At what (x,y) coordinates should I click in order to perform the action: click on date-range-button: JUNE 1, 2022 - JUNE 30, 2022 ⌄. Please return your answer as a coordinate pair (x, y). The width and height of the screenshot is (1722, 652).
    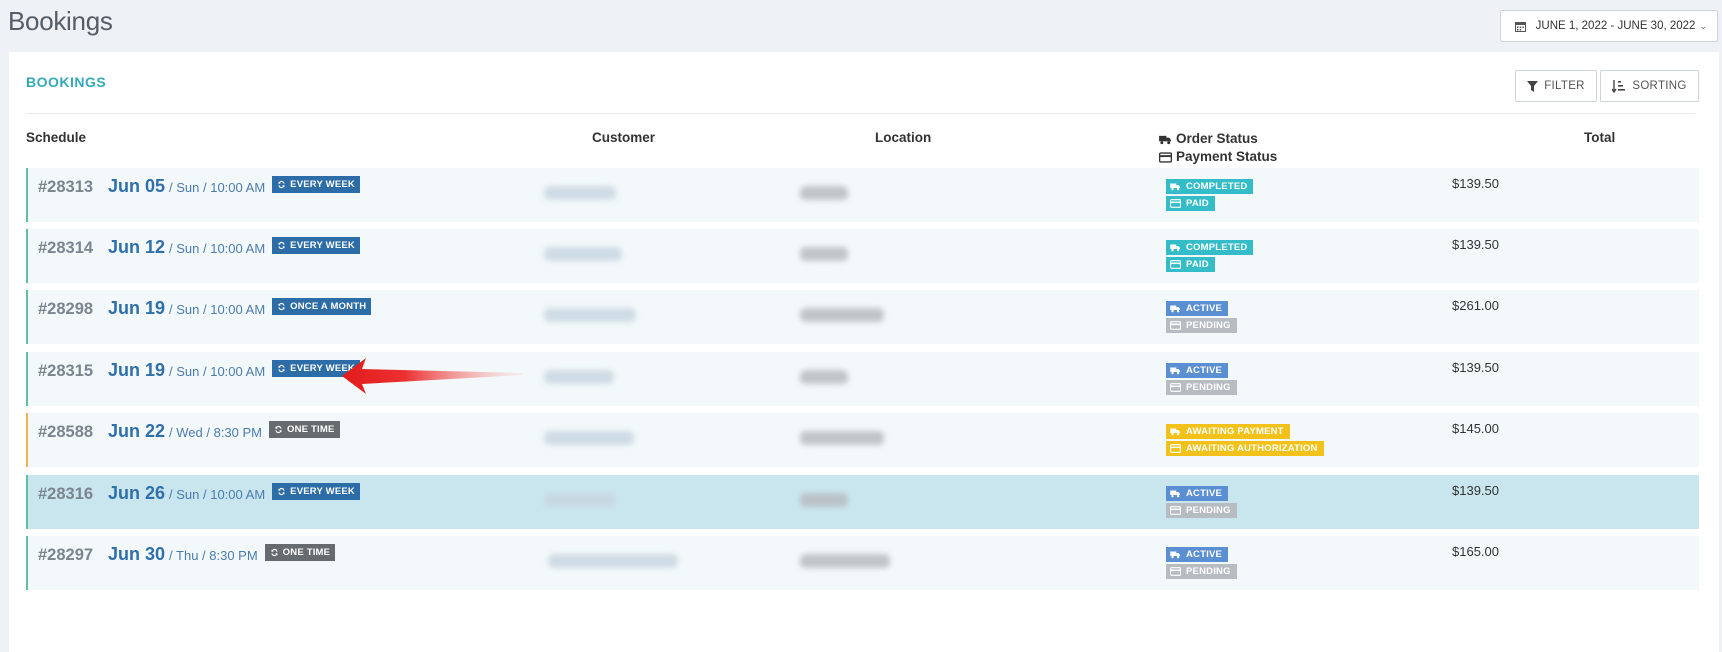
    Looking at the image, I should click on (1608, 26).